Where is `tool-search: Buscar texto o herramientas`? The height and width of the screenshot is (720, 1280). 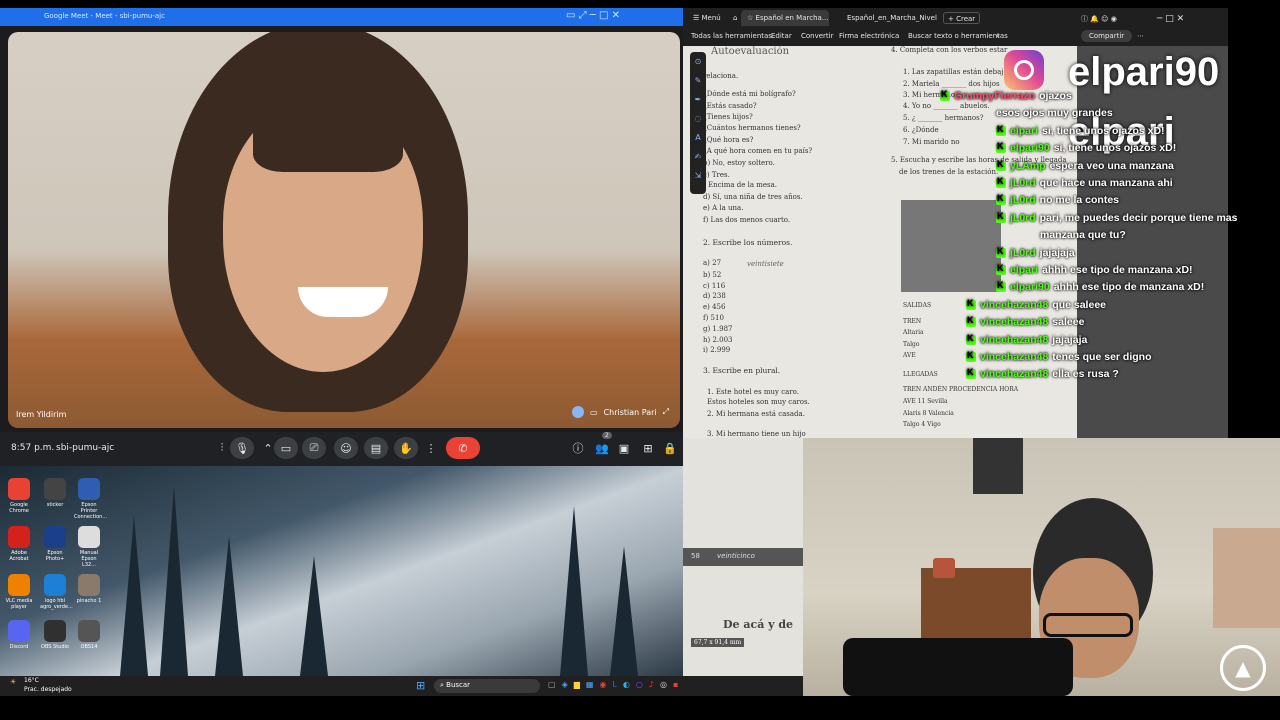
tool-search: Buscar texto o herramientas is located at coordinates (958, 36).